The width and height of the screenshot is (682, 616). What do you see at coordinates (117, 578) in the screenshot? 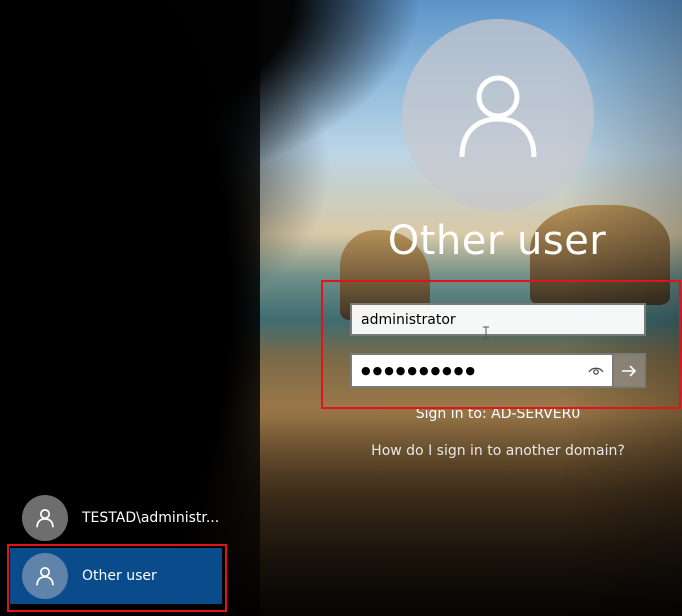
I see `highlight-box-other-user` at bounding box center [117, 578].